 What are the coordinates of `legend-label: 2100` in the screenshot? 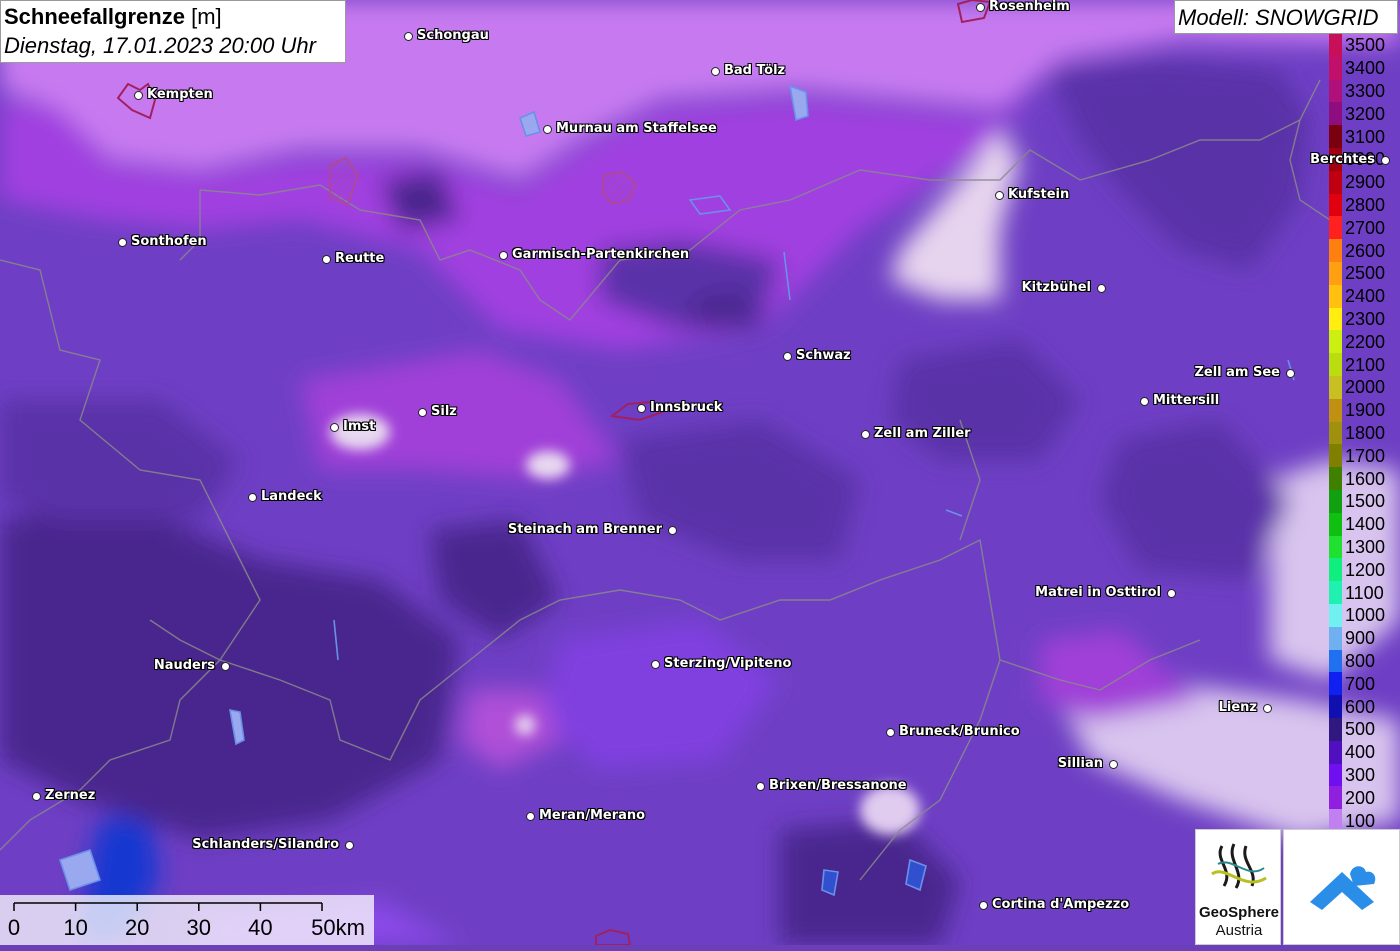 It's located at (1365, 364).